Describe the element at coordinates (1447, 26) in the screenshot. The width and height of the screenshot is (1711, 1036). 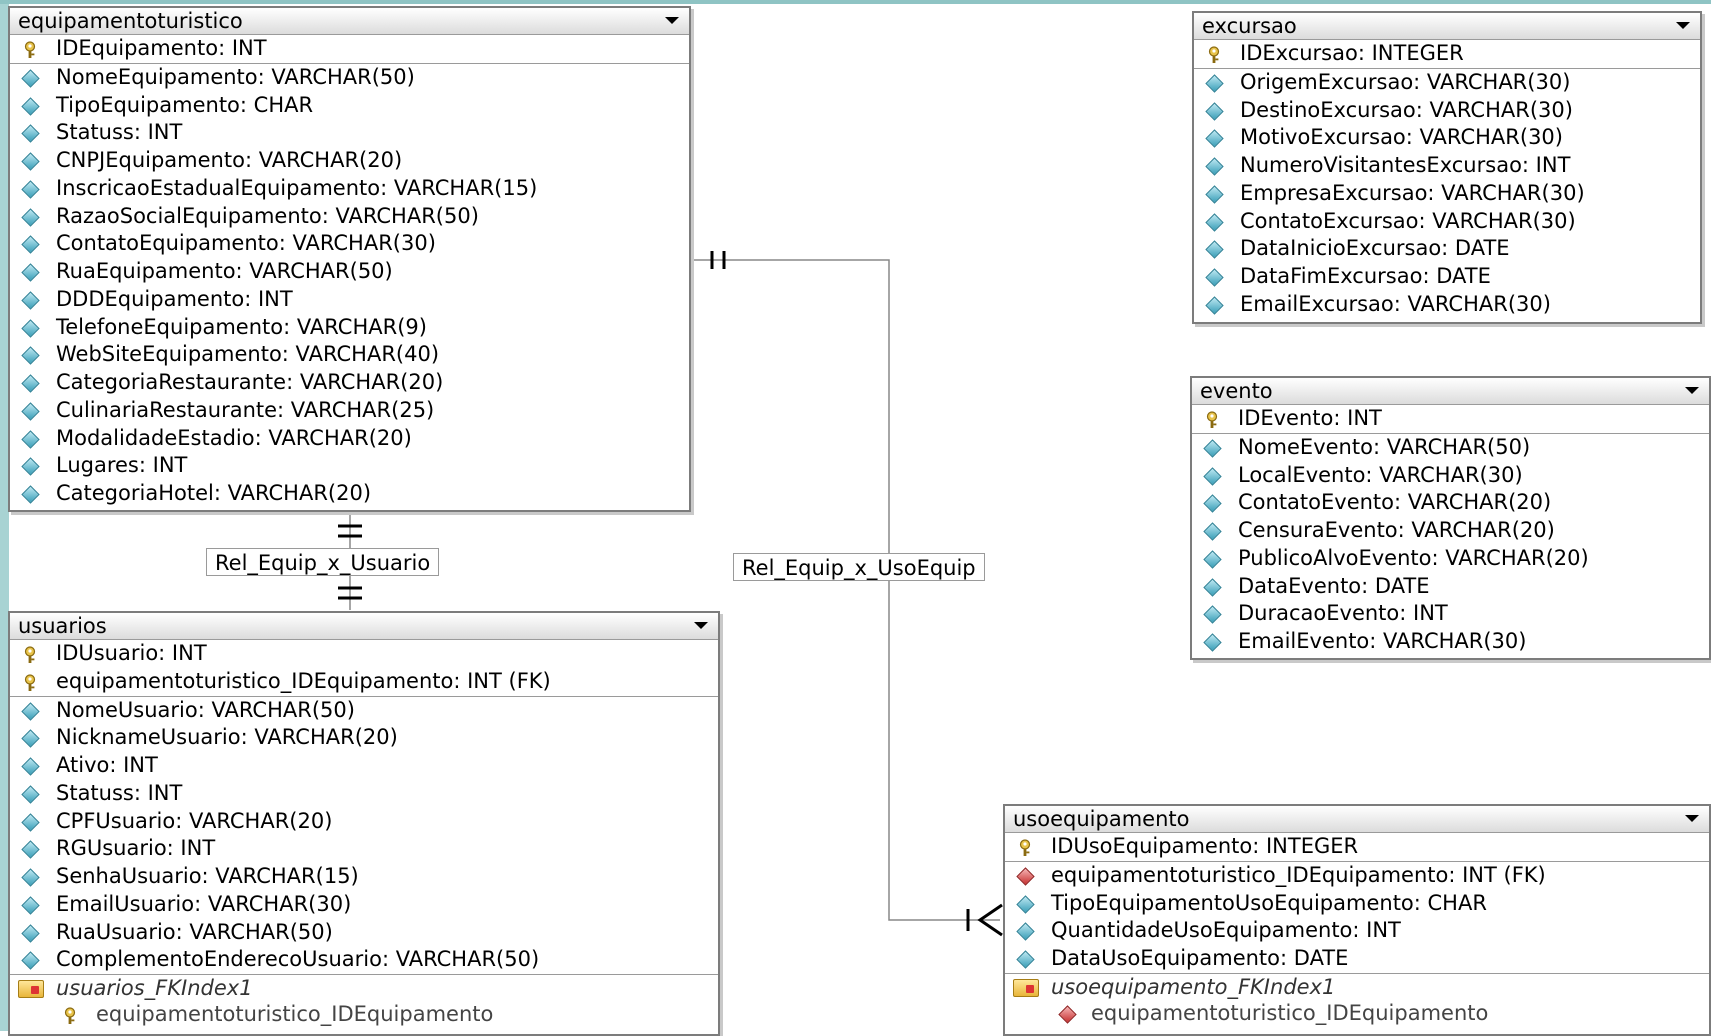
I see `table-header: excursao` at that location.